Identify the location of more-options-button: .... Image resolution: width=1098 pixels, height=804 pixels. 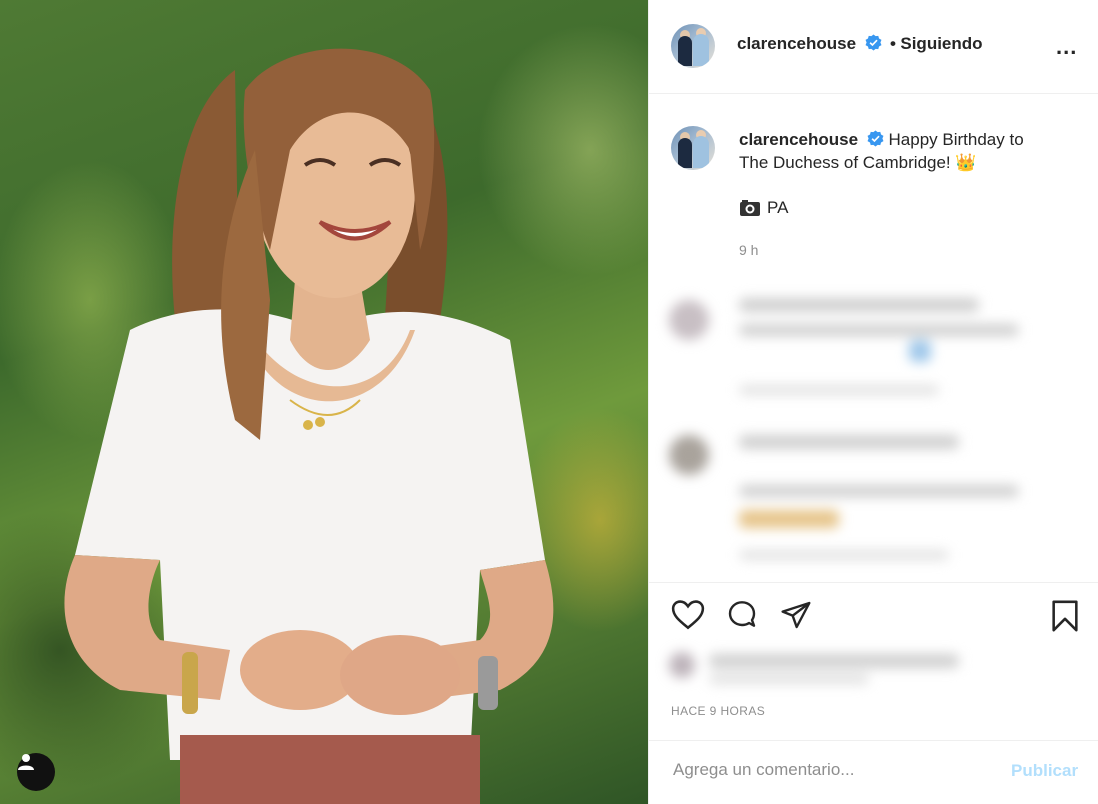
(1066, 47).